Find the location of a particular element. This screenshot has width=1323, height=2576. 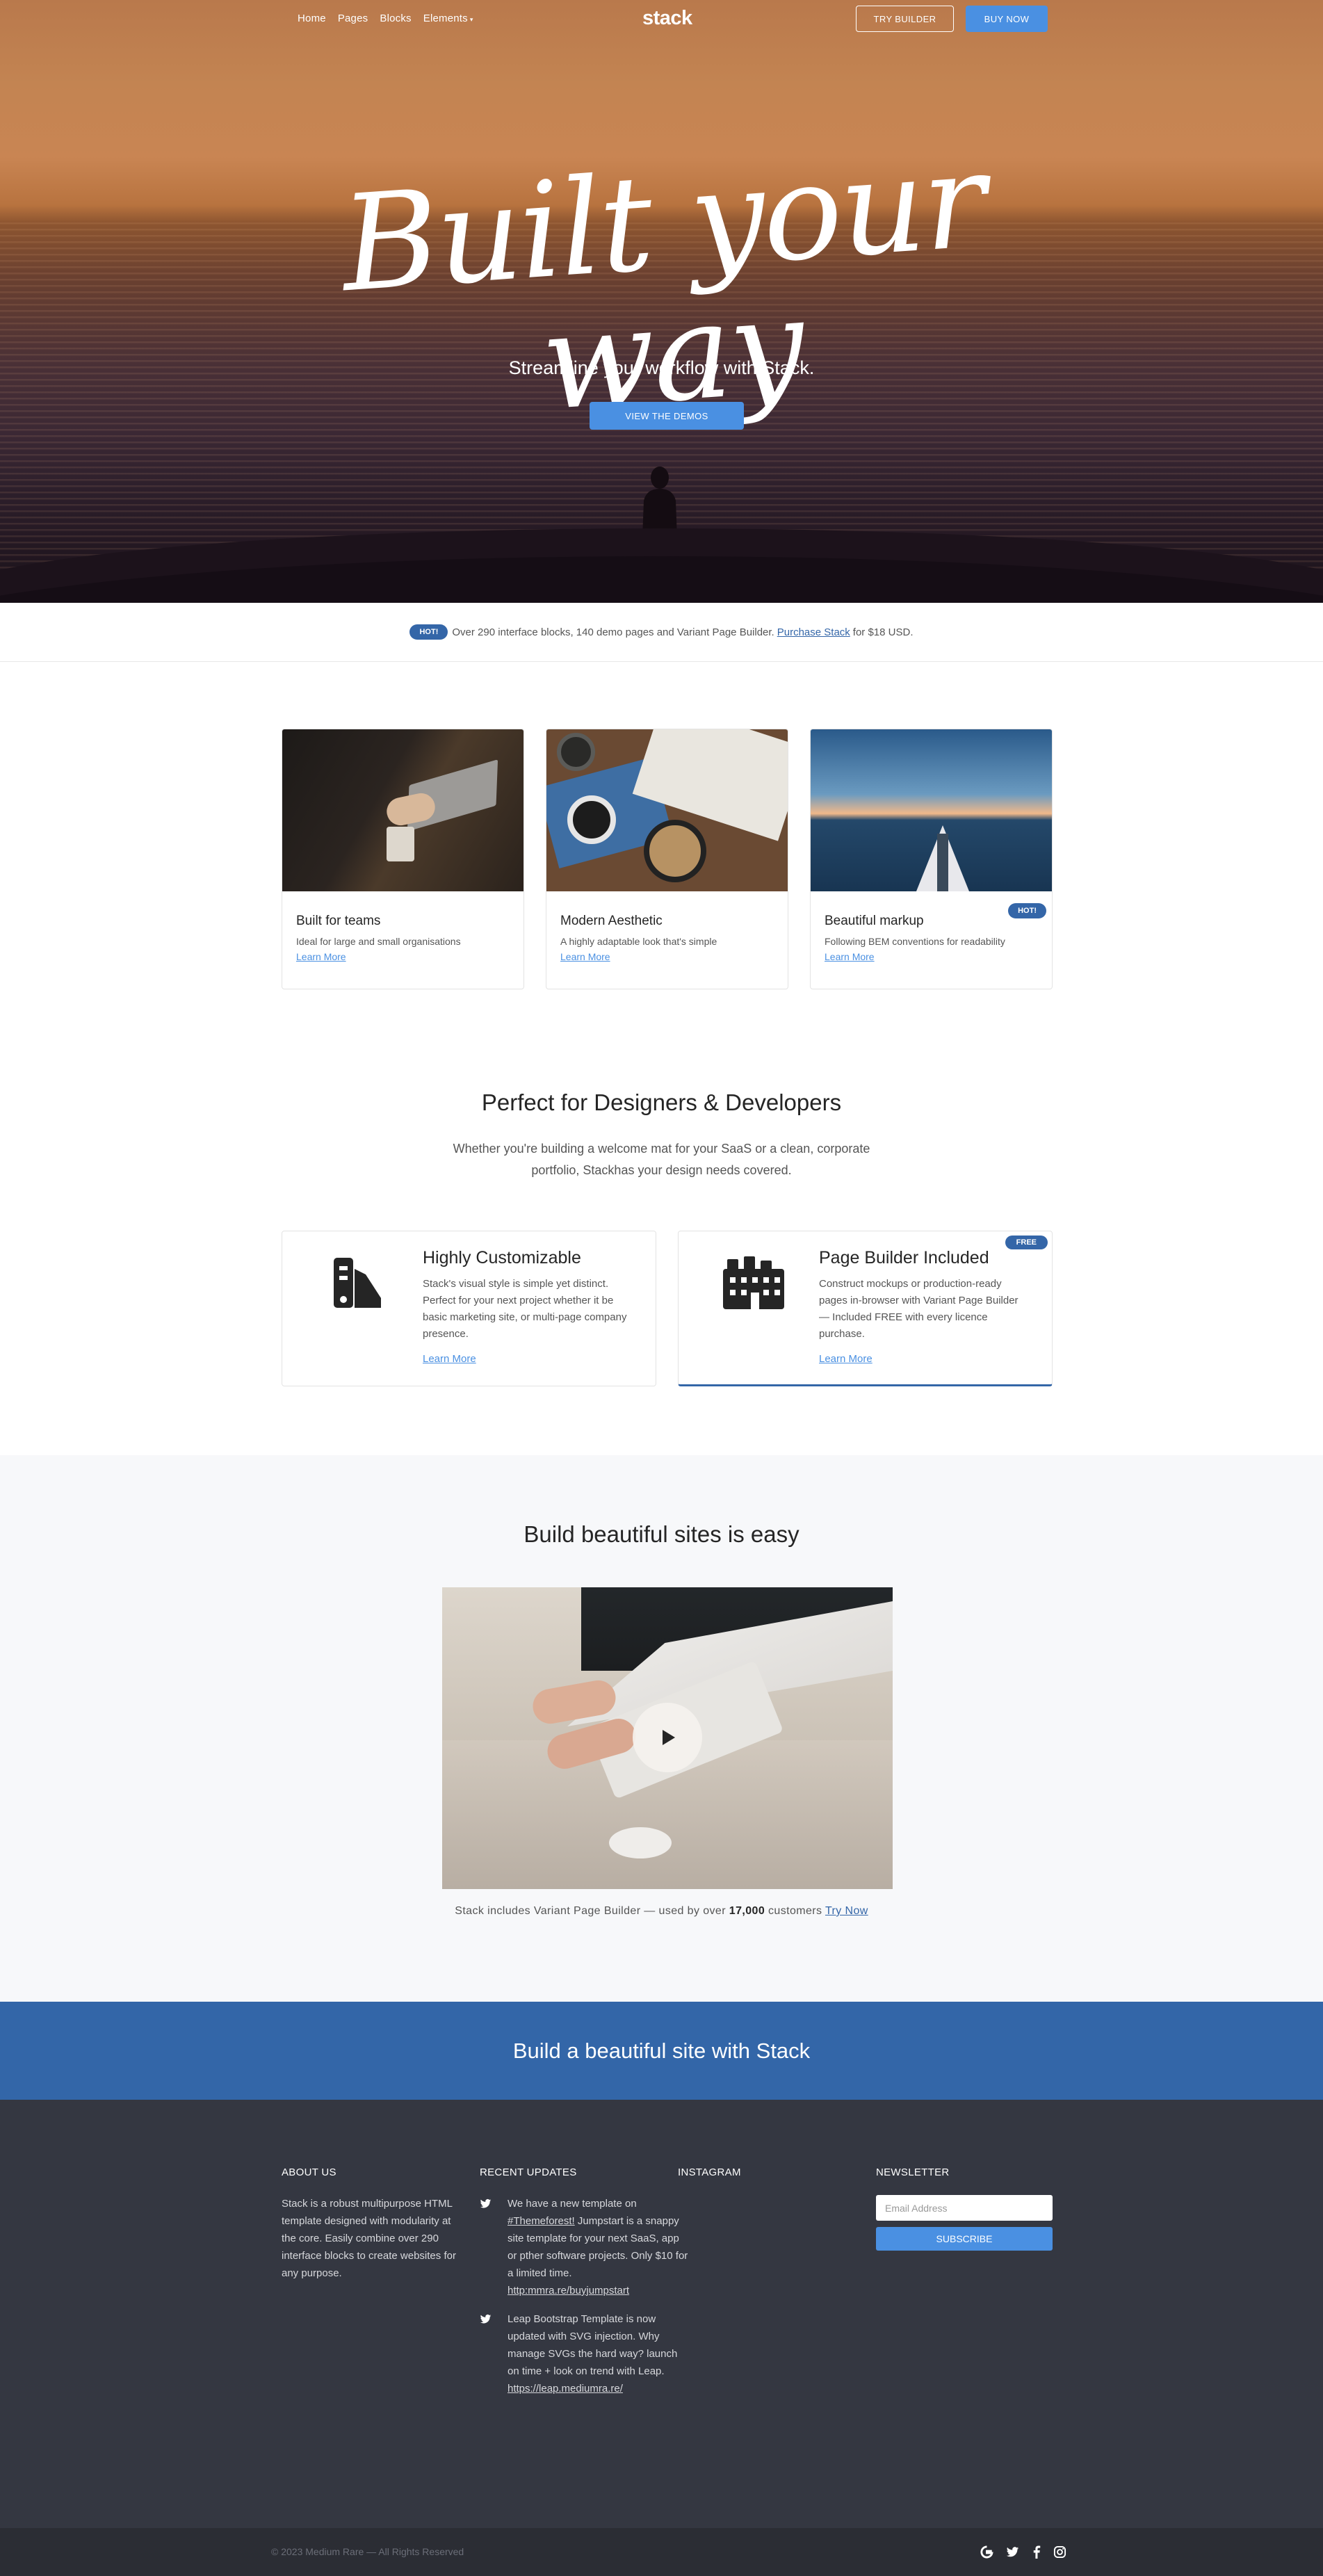

play-icon is located at coordinates (669, 1737).